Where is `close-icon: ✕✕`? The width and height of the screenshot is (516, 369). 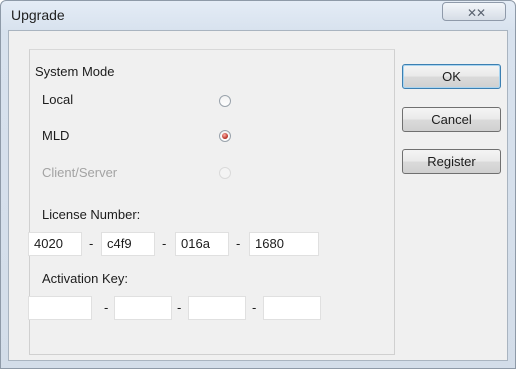 close-icon: ✕✕ is located at coordinates (476, 13).